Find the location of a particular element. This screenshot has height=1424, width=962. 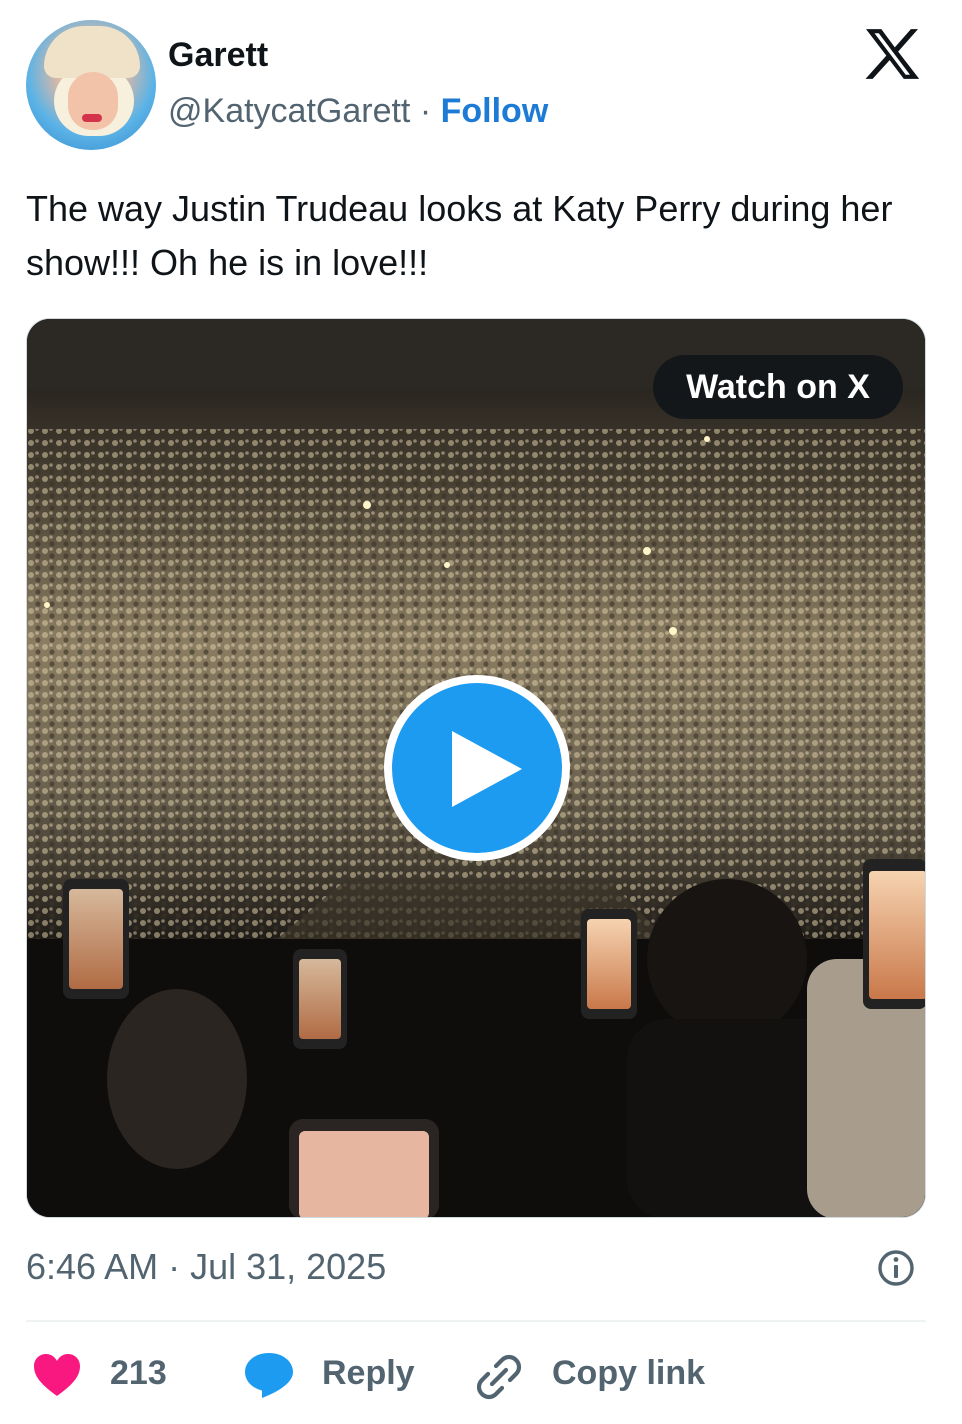

like-count: 213 is located at coordinates (138, 1373).